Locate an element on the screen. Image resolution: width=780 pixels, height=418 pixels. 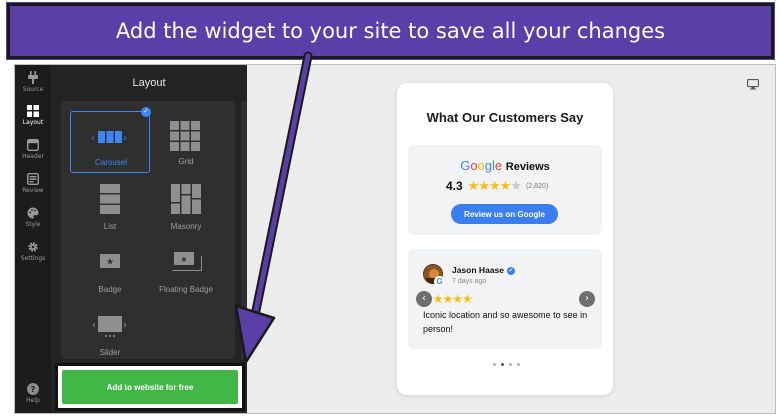
slider-icon: ‹ › is located at coordinates (109, 326).